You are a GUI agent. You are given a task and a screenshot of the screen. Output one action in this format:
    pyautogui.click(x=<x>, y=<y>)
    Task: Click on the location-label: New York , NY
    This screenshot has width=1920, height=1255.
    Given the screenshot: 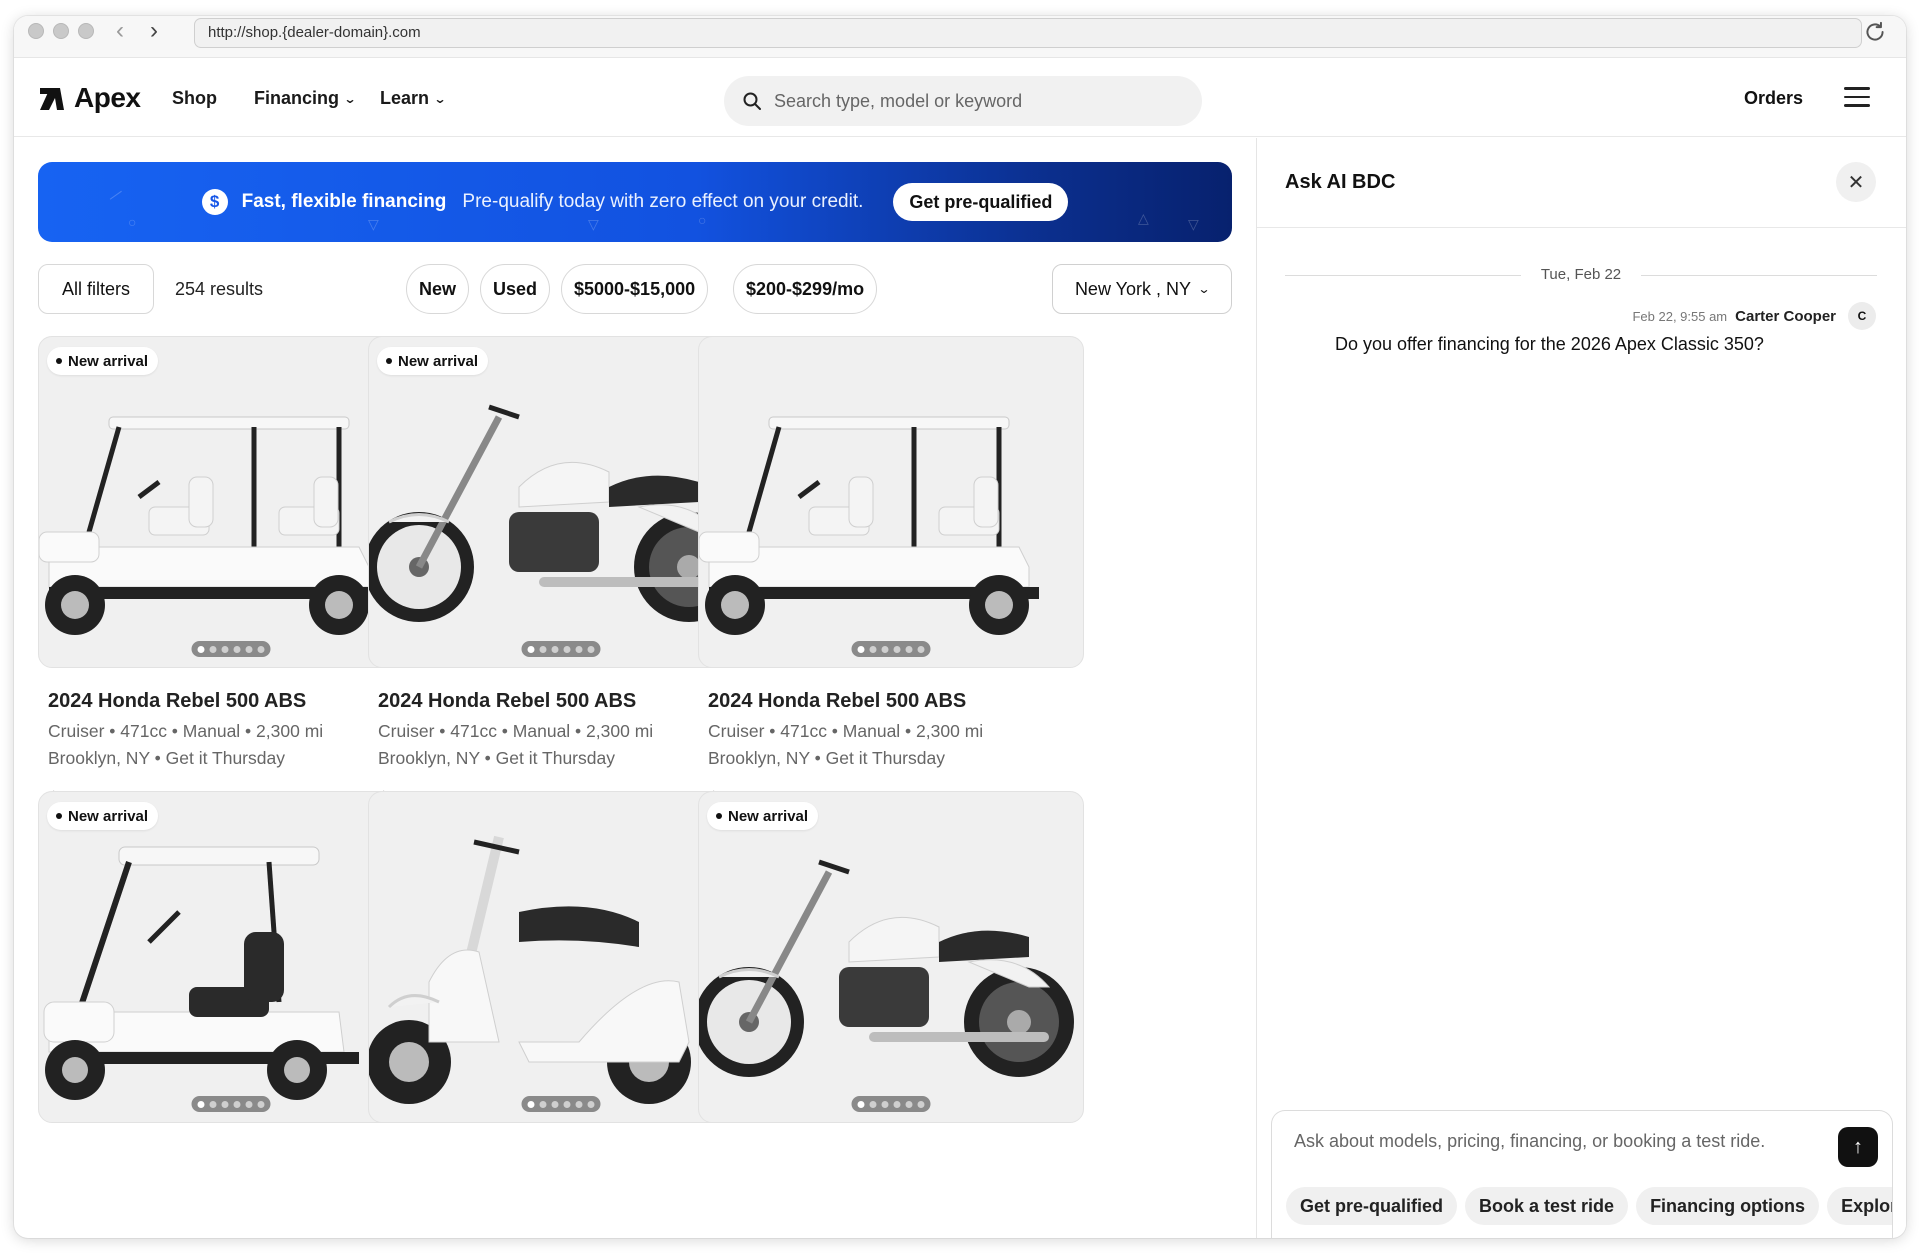 What is the action you would take?
    pyautogui.click(x=1132, y=288)
    